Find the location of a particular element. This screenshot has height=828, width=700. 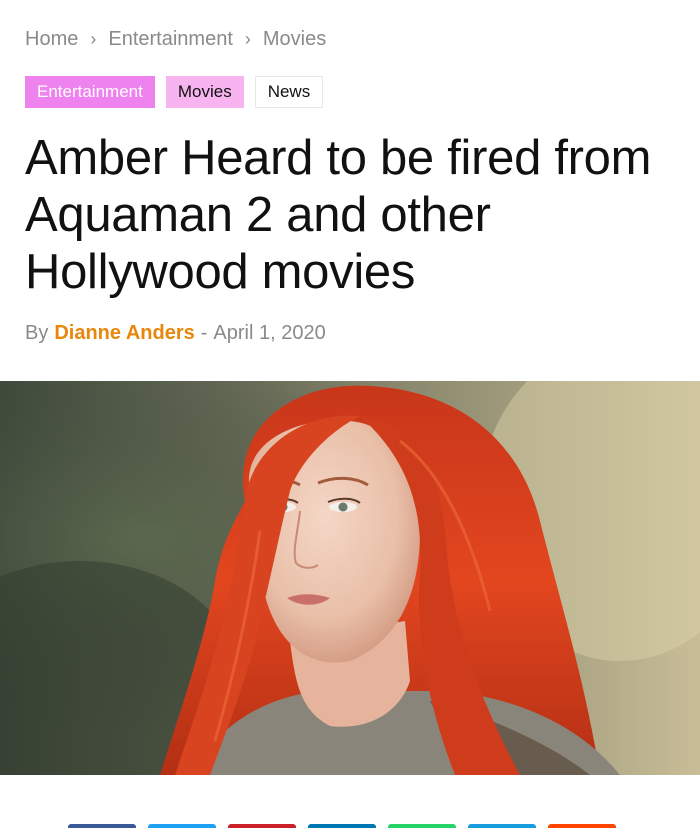

breadcrumb: Home › Entertainment › Movies is located at coordinates (175, 39).